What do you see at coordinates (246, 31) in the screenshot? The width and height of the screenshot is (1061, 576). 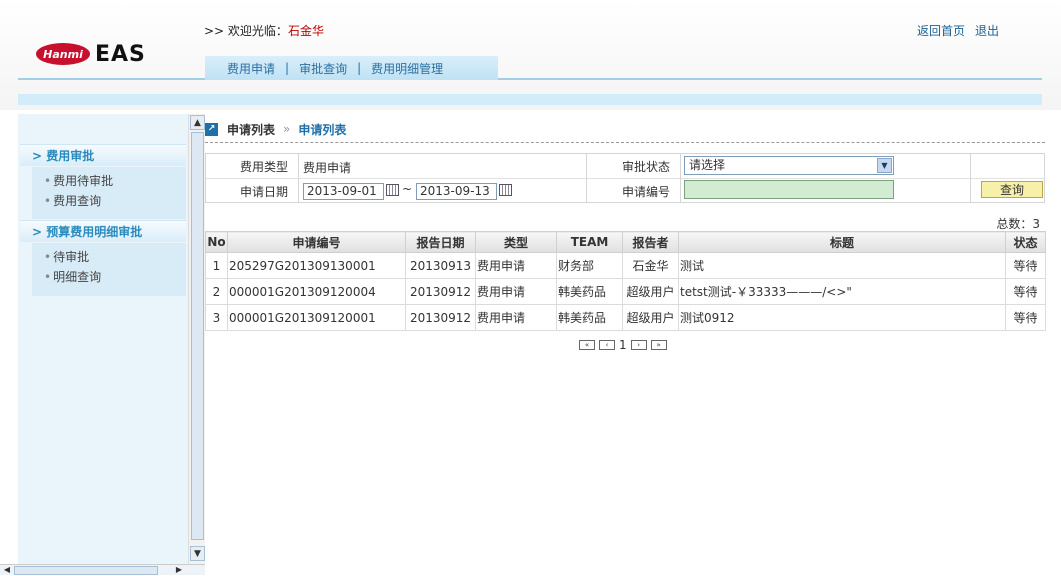 I see `welcome-prefix: >> 欢迎光临：` at bounding box center [246, 31].